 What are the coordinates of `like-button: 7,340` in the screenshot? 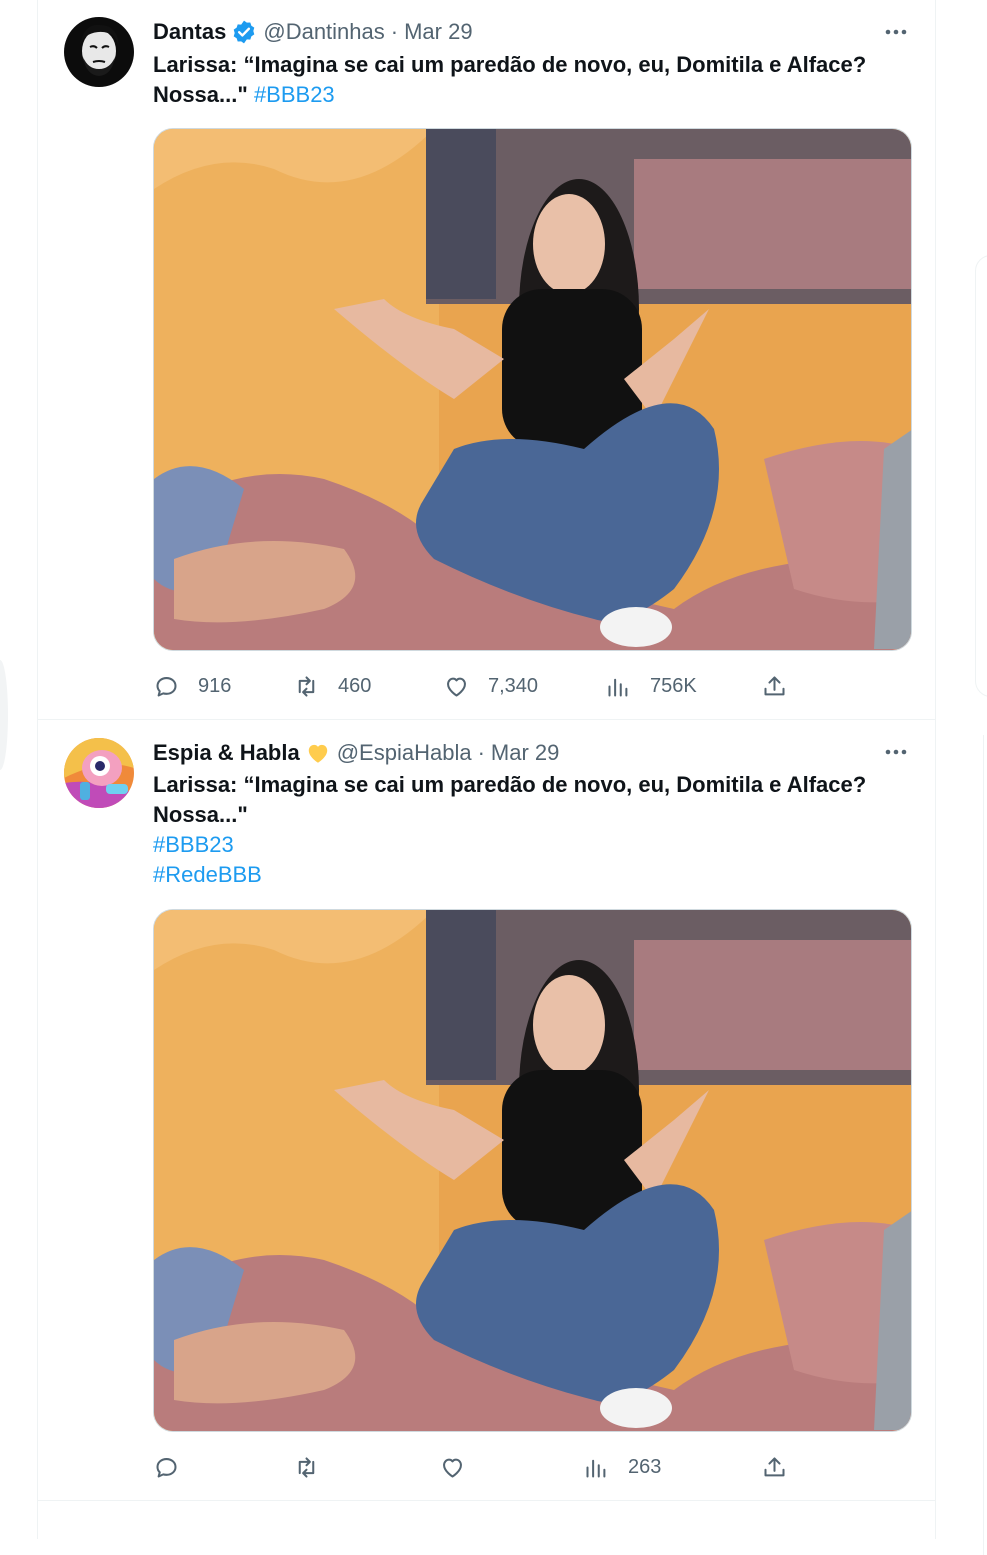 It's located at (490, 686).